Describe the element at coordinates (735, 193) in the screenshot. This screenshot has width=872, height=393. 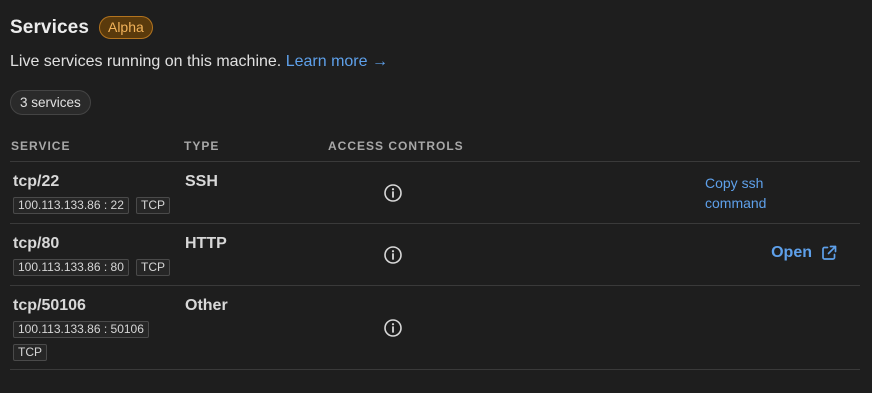
I see `copy-ssh-command-link: Copy ssh command` at that location.